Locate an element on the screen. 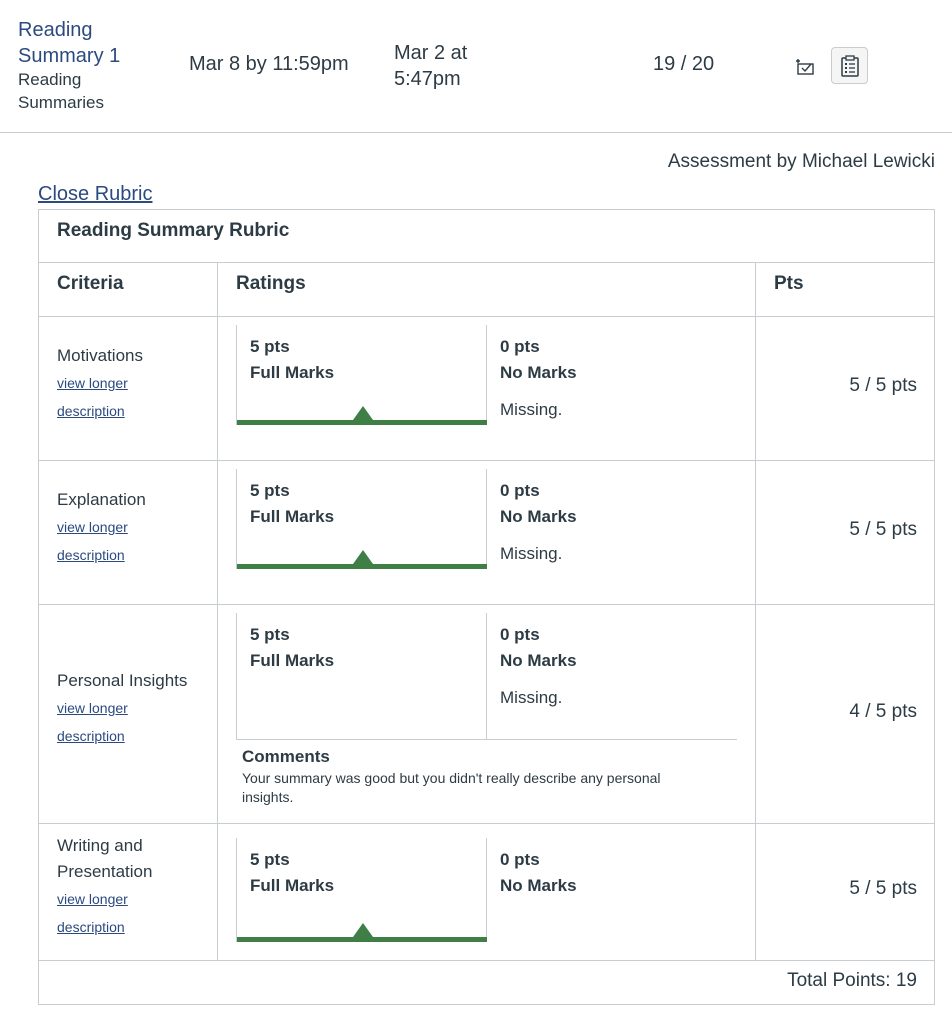 The height and width of the screenshot is (1034, 952). score: 19 / 20 is located at coordinates (684, 64).